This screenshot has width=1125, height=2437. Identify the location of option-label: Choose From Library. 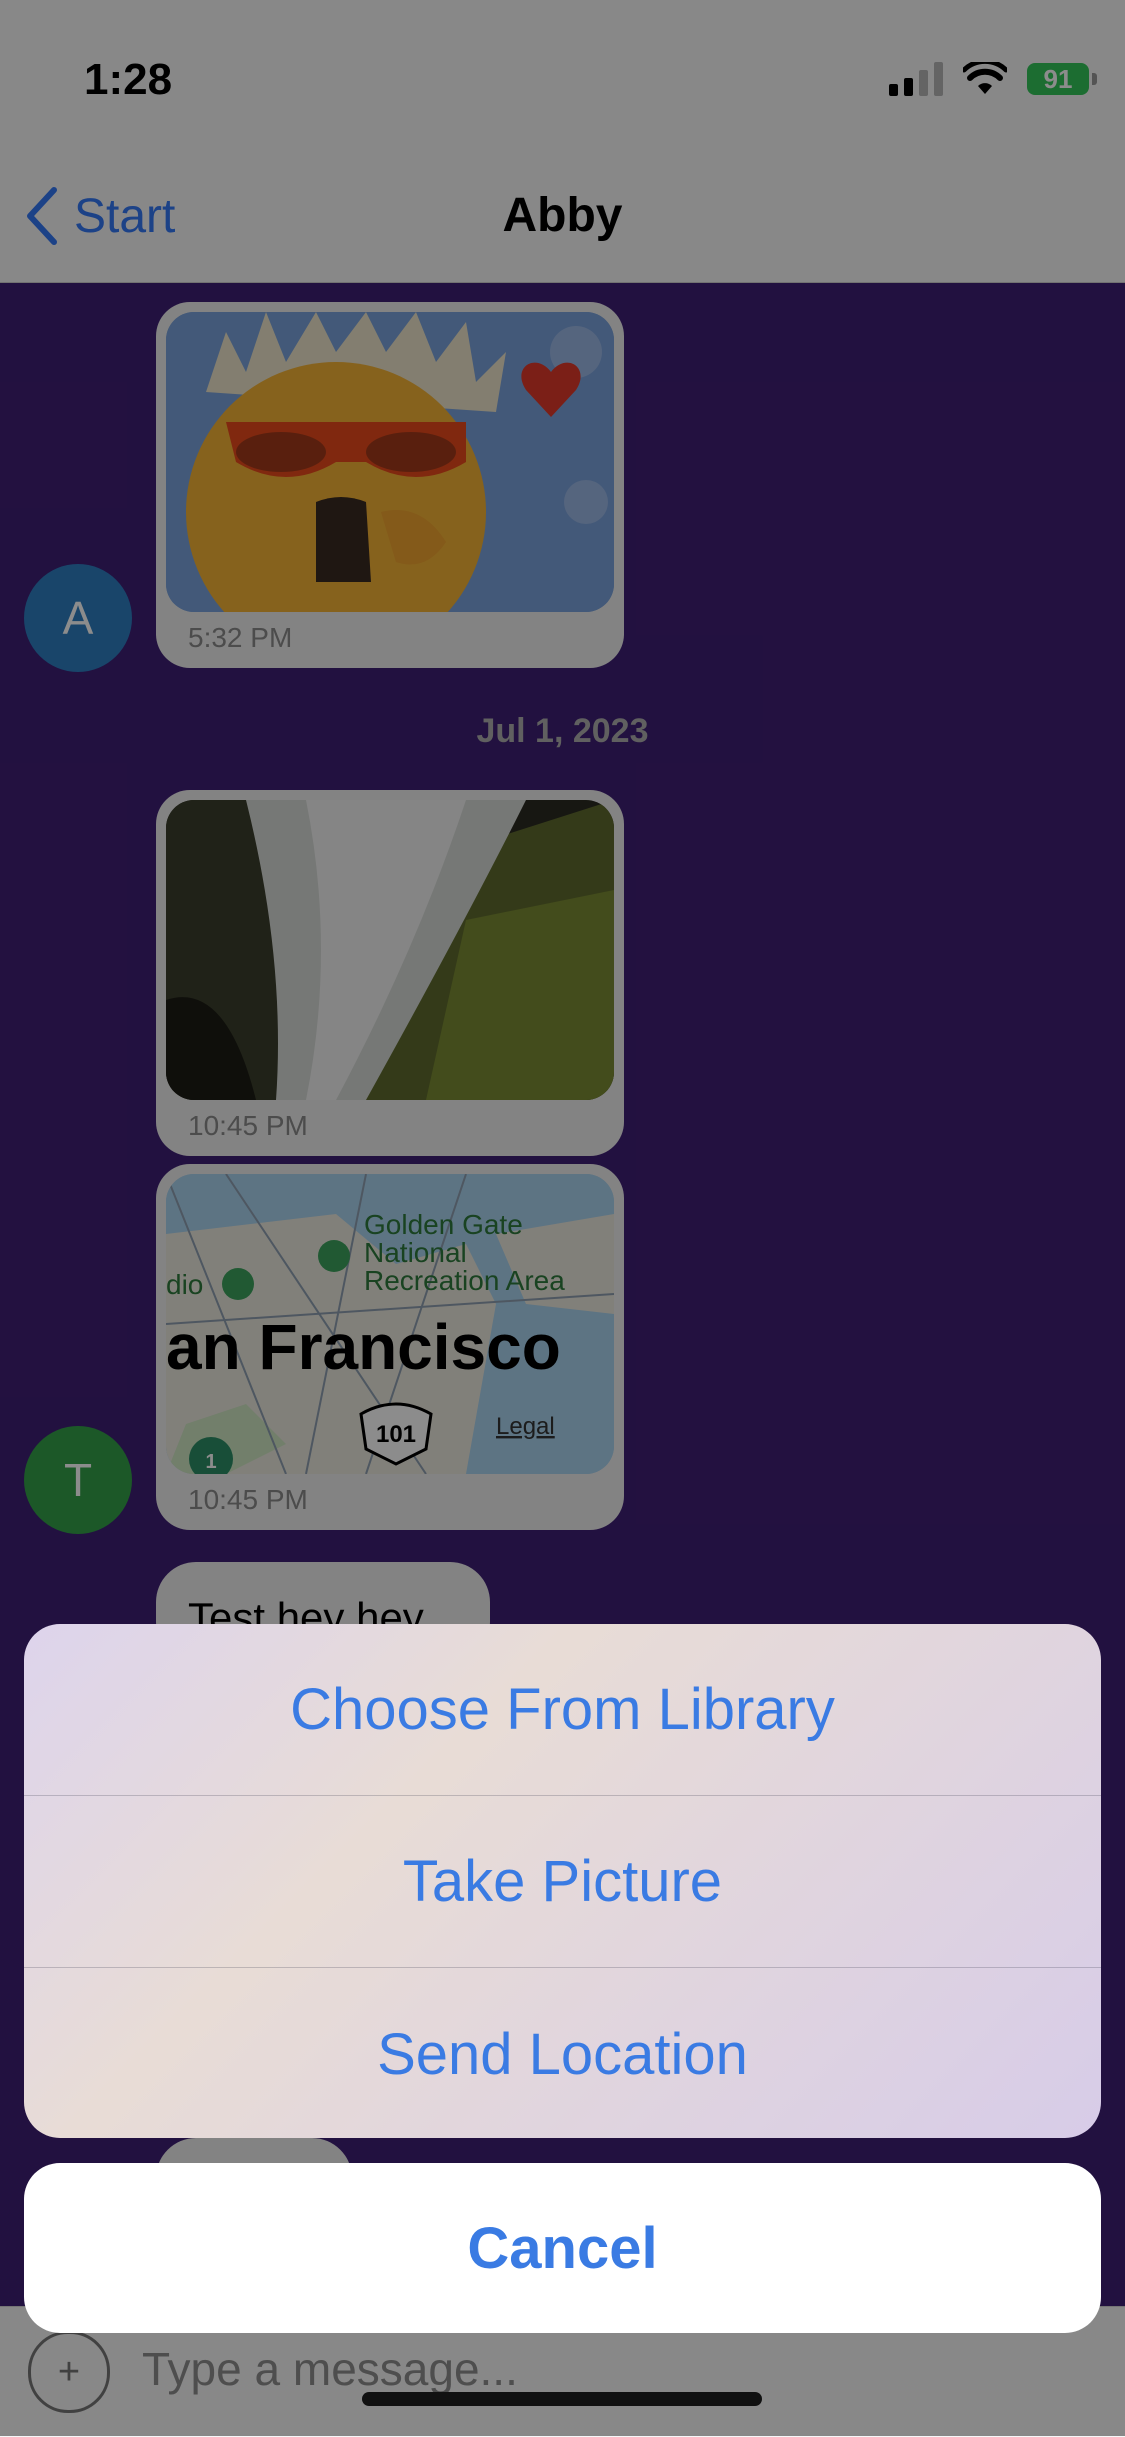
(562, 1709).